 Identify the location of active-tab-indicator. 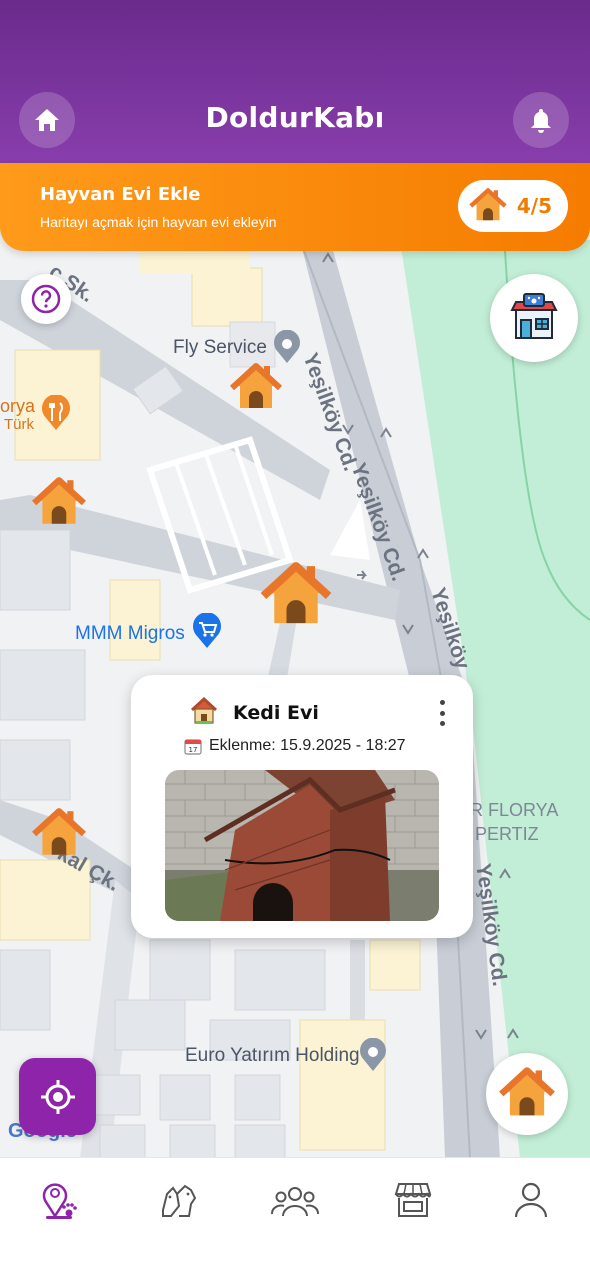
(59, 1217).